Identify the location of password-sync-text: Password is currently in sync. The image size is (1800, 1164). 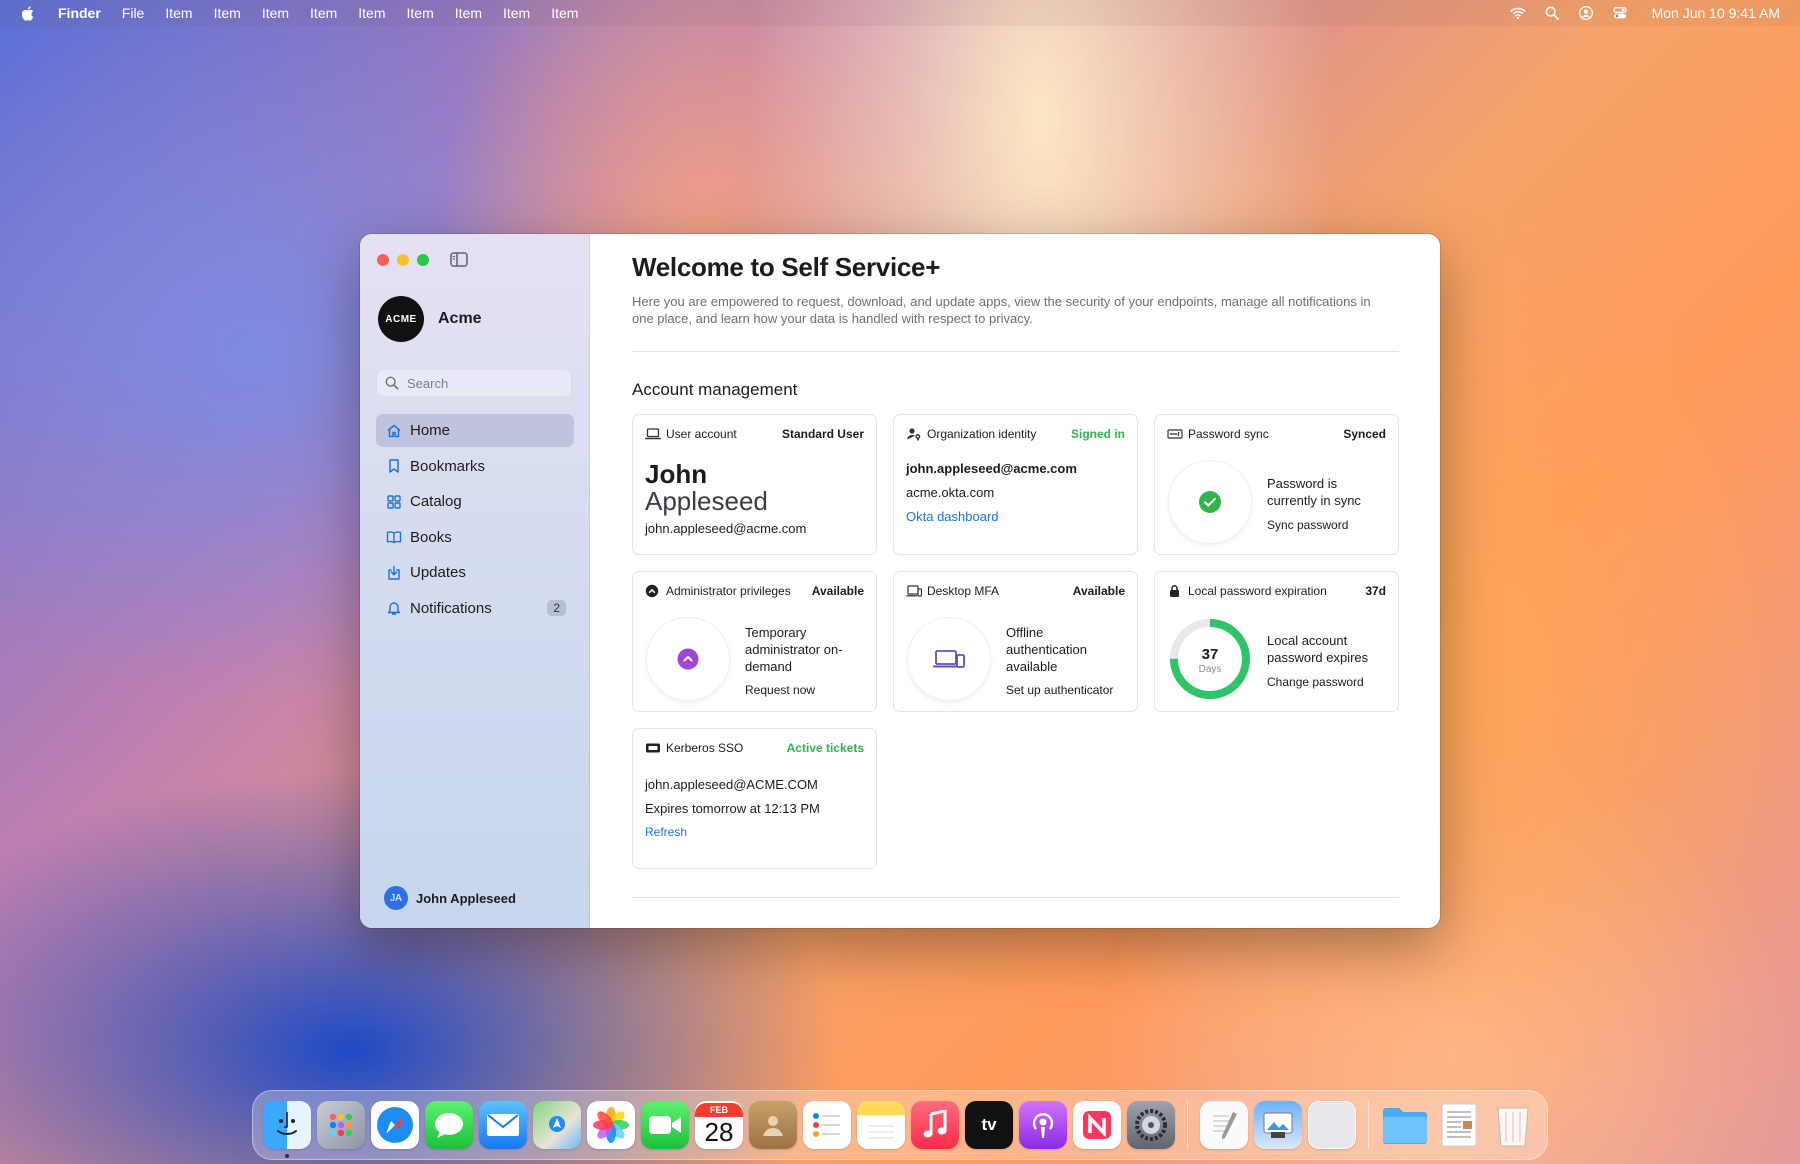
(1314, 492).